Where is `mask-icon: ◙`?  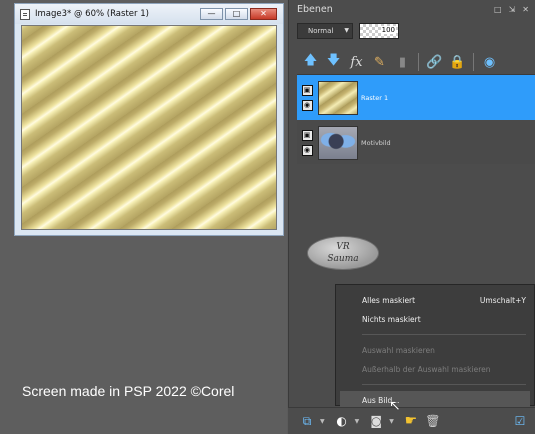
mask-icon: ◙ is located at coordinates (376, 421).